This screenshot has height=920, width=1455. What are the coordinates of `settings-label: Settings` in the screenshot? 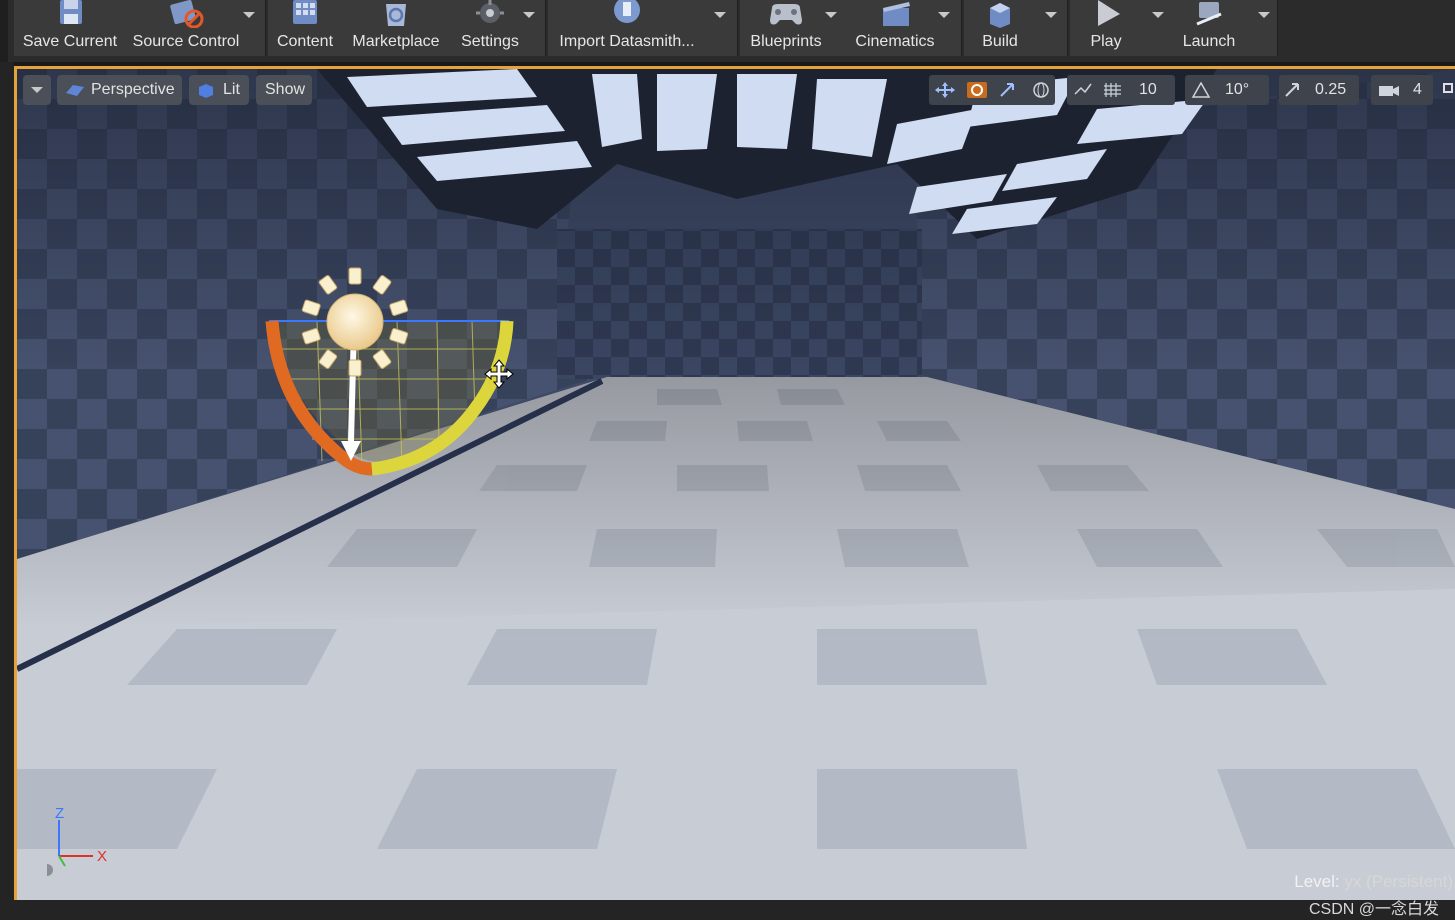 It's located at (490, 41).